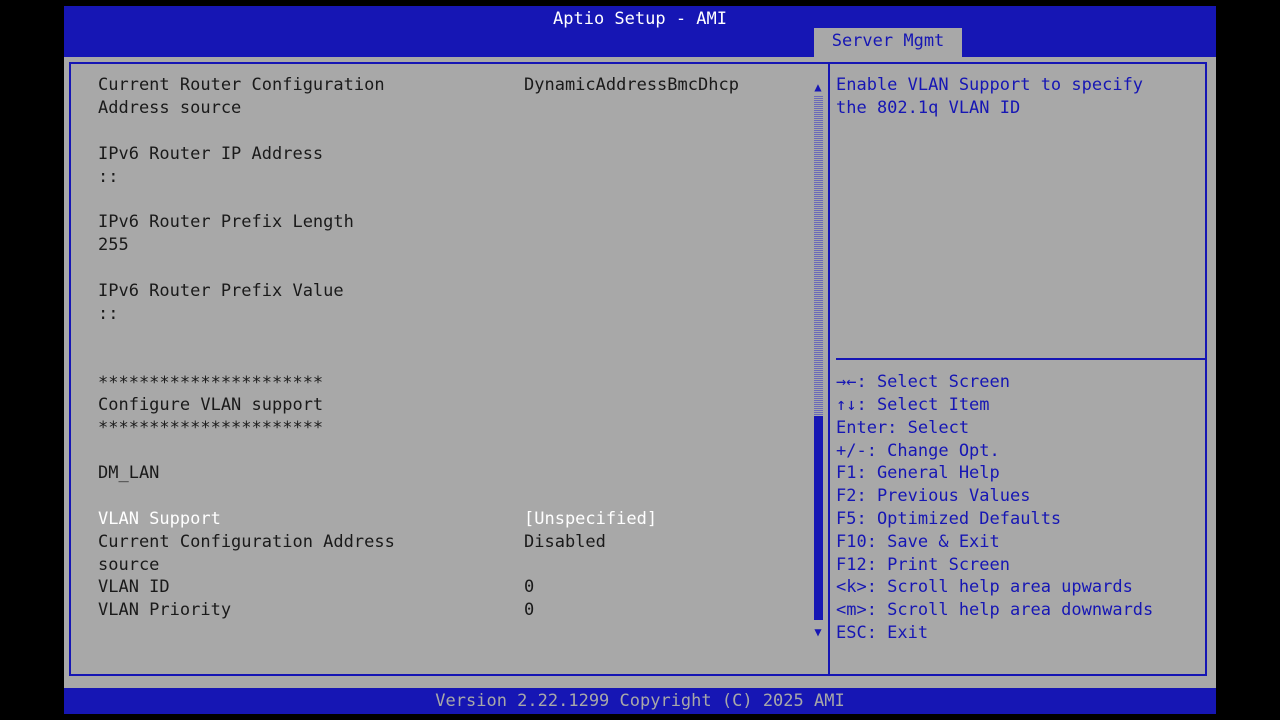 Image resolution: width=1280 pixels, height=720 pixels. Describe the element at coordinates (211, 405) in the screenshot. I see `vlan-section-heading: Configure VLAN support` at that location.